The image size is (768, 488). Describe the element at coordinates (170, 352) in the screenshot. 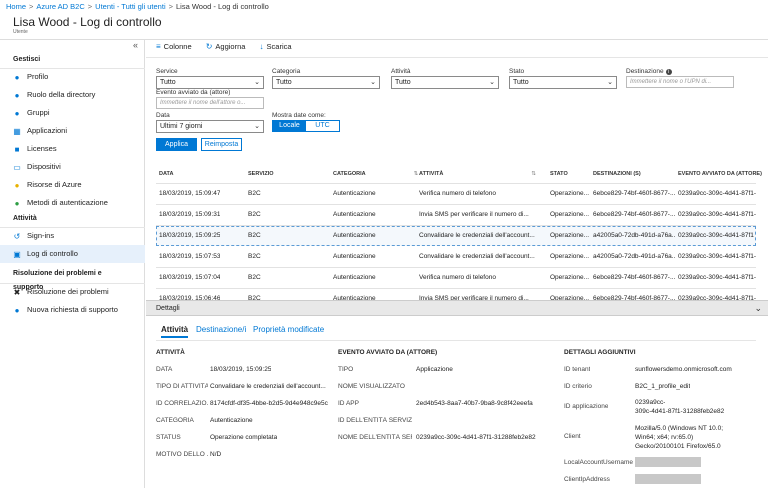

I see `activity-section-title: ATTIVITÀ` at that location.